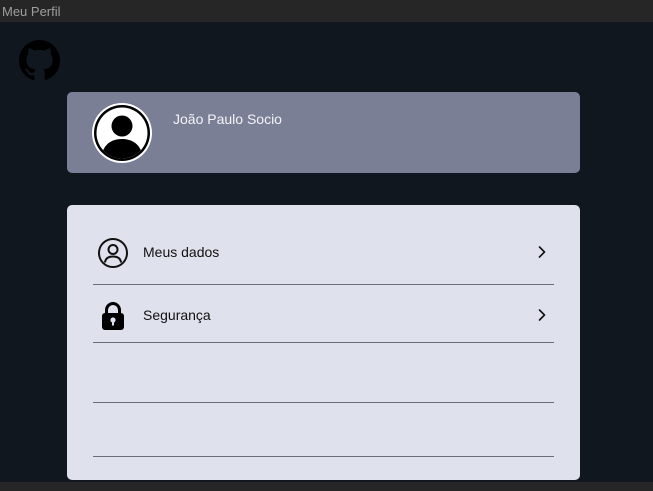 This screenshot has width=653, height=491. What do you see at coordinates (323, 132) in the screenshot?
I see `profile-card: João Paulo Socio` at bounding box center [323, 132].